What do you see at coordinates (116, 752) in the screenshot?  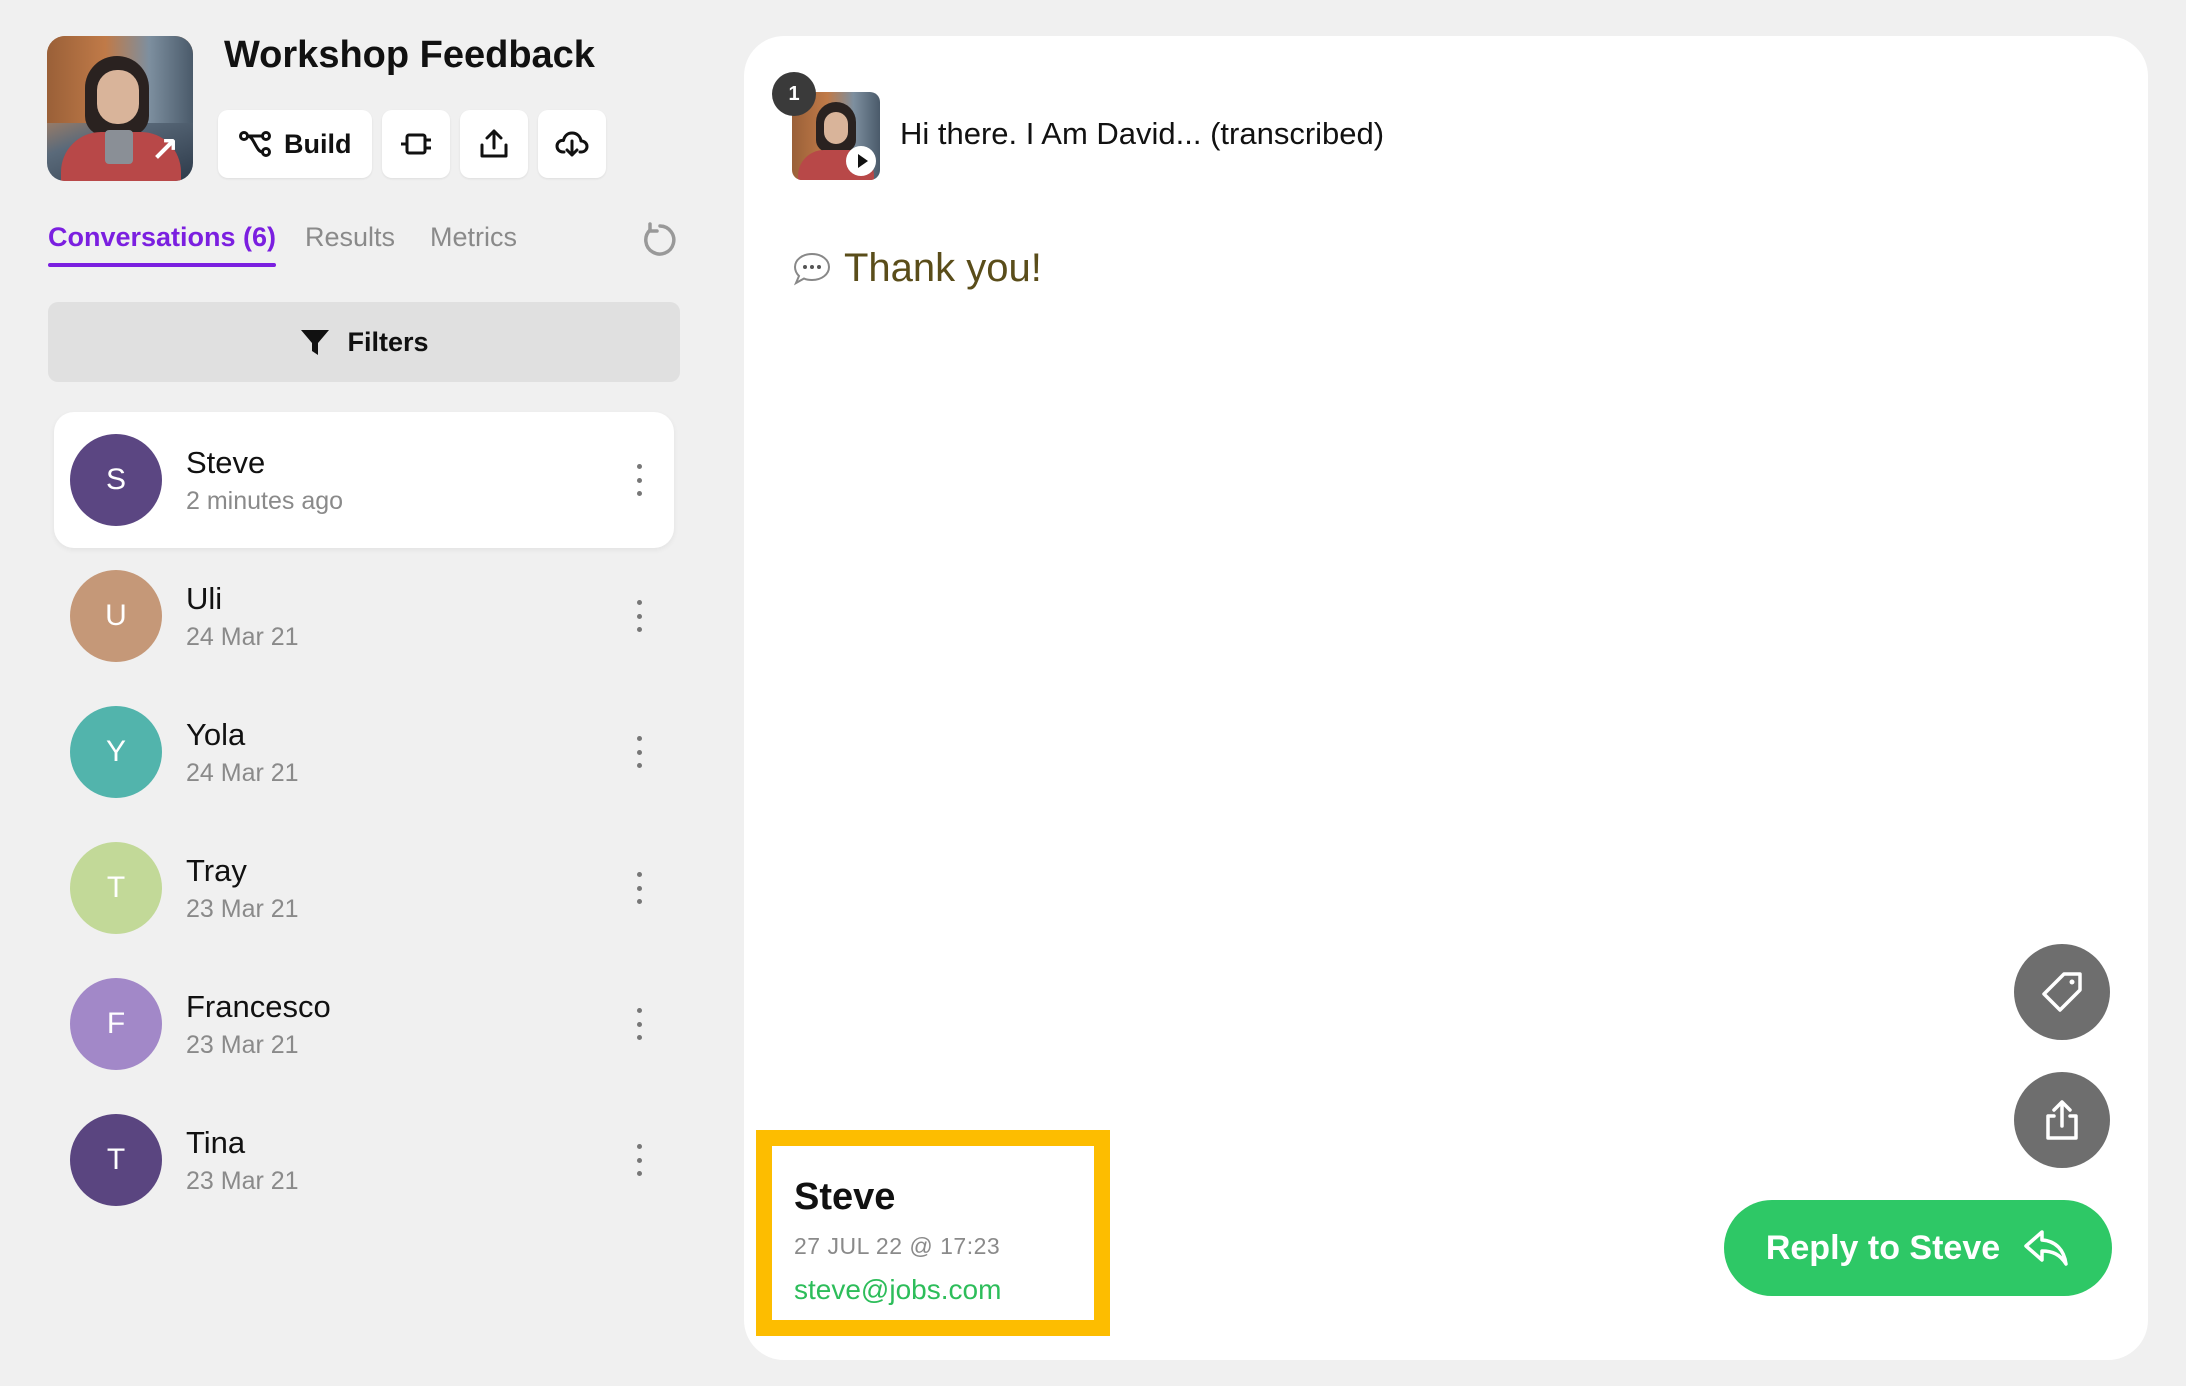 I see `avatar: Y` at bounding box center [116, 752].